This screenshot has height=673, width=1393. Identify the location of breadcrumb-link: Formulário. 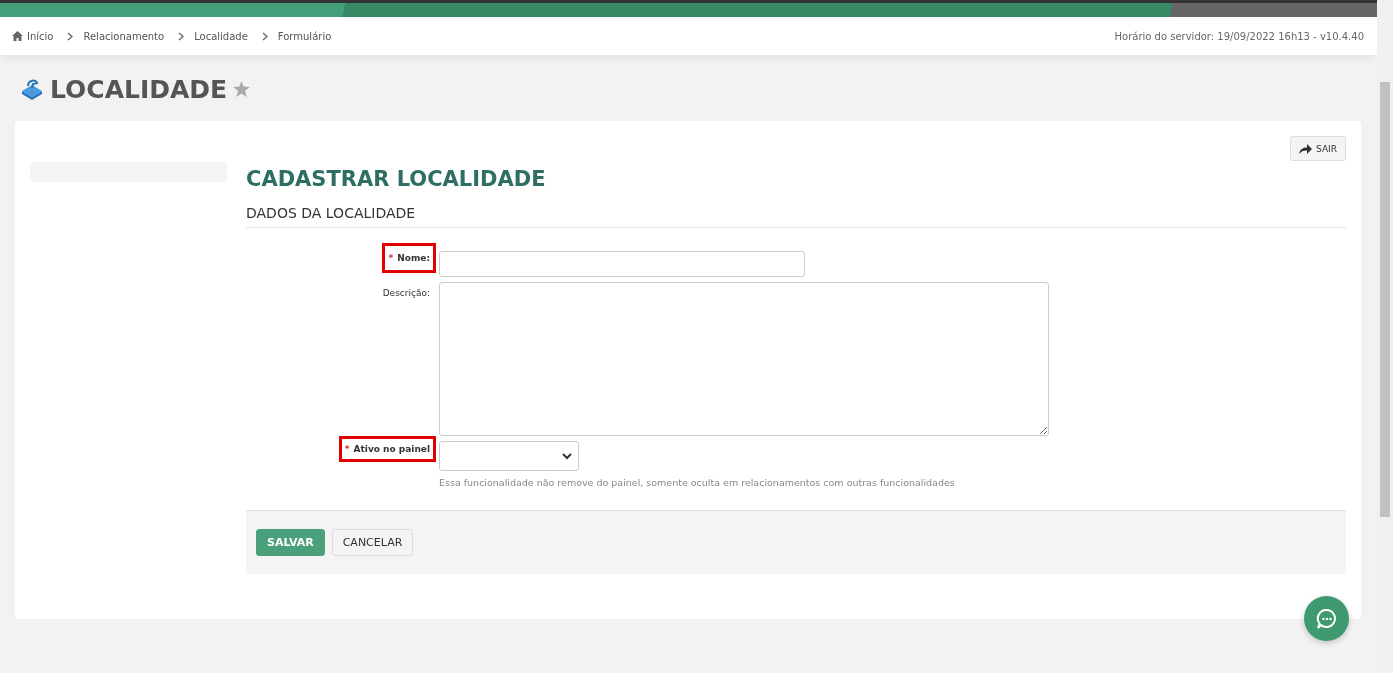
(304, 36).